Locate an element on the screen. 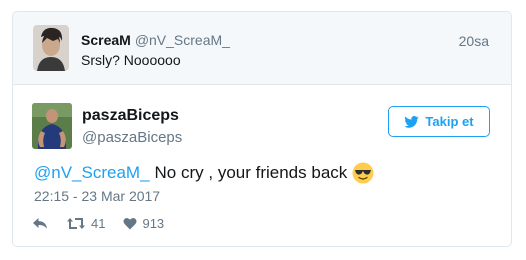 The image size is (526, 260). parent-handle: @nV_ScreaM_ is located at coordinates (182, 40).